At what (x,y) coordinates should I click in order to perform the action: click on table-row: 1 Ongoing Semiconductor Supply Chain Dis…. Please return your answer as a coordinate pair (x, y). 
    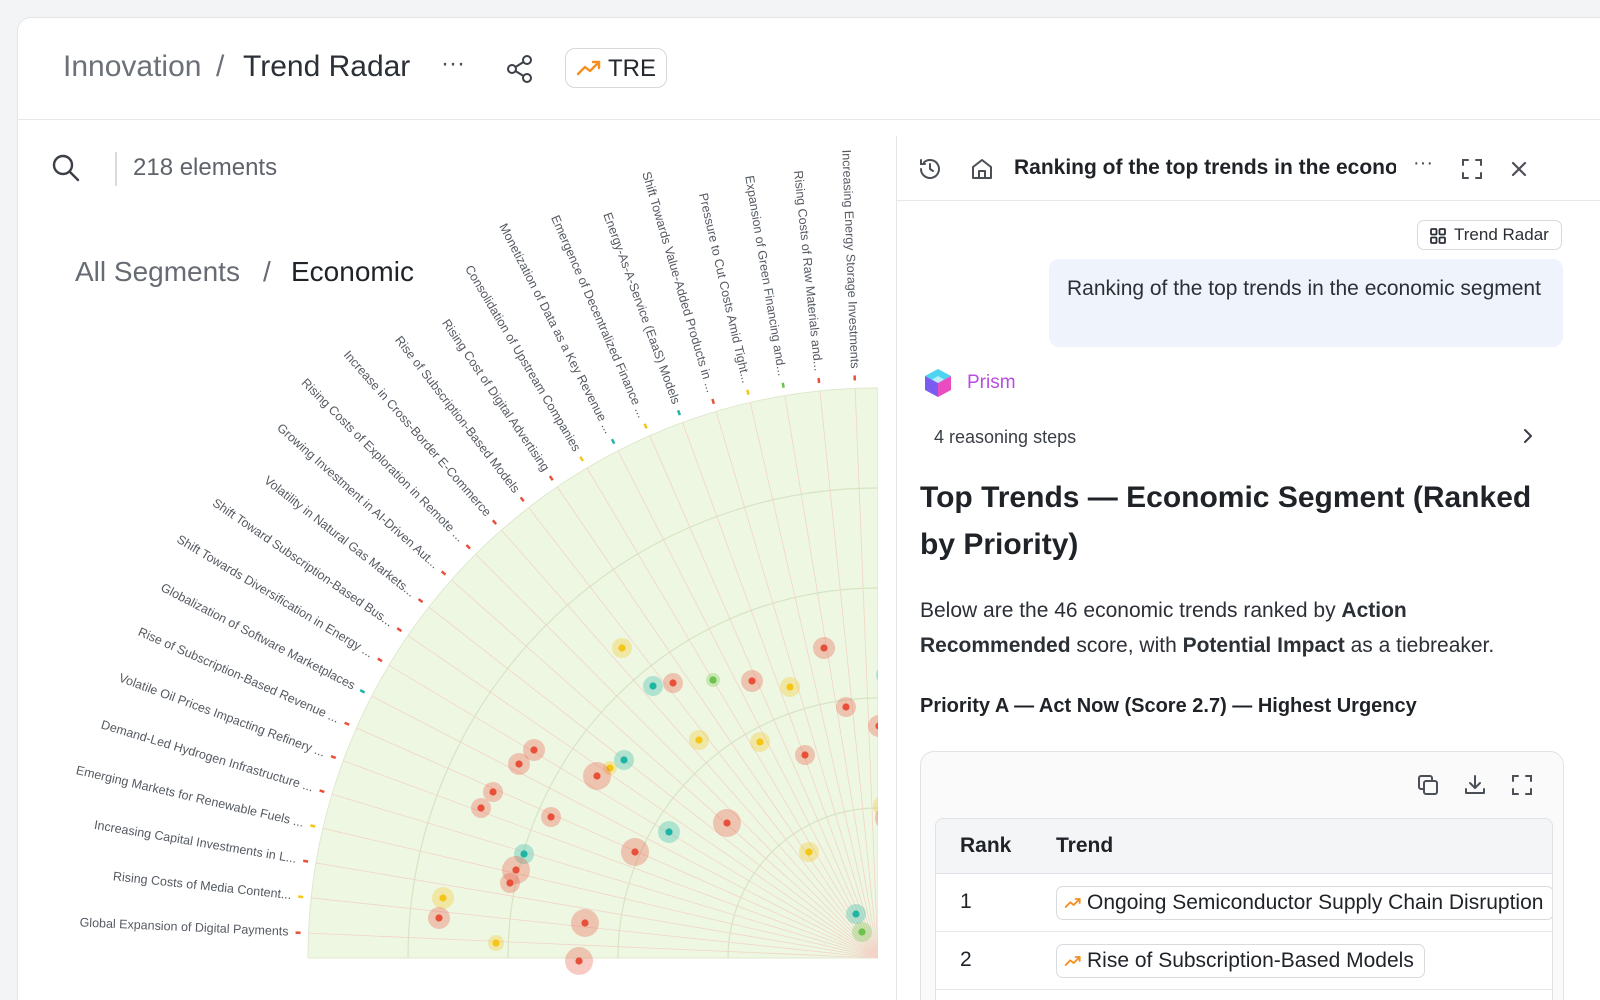
    Looking at the image, I should click on (1244, 903).